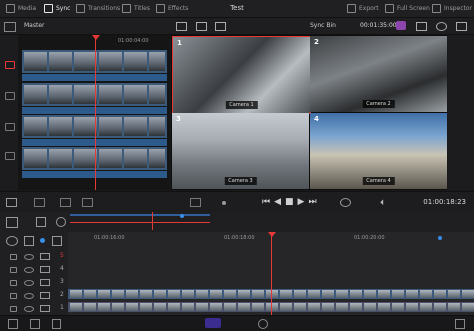 This screenshot has height=331, width=474. I want to click on prev-edit-icon: ⏴, so click(382, 203).